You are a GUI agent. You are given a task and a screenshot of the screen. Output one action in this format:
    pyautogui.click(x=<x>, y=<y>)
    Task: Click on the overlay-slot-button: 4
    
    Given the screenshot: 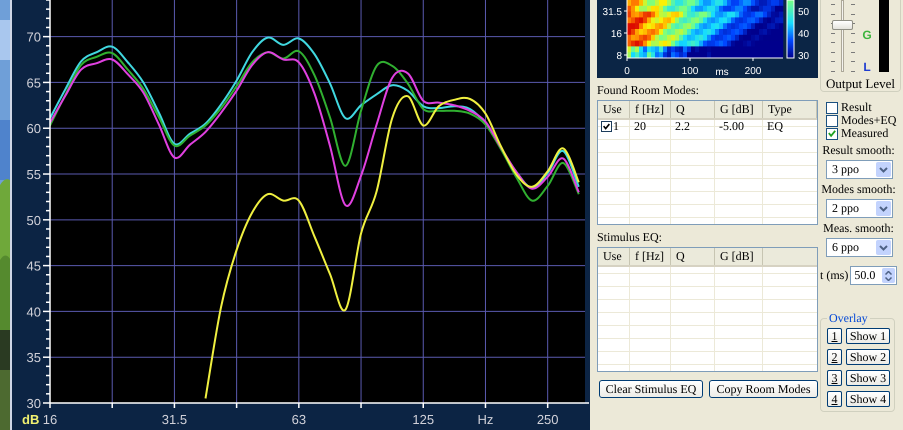 What is the action you would take?
    pyautogui.click(x=834, y=399)
    